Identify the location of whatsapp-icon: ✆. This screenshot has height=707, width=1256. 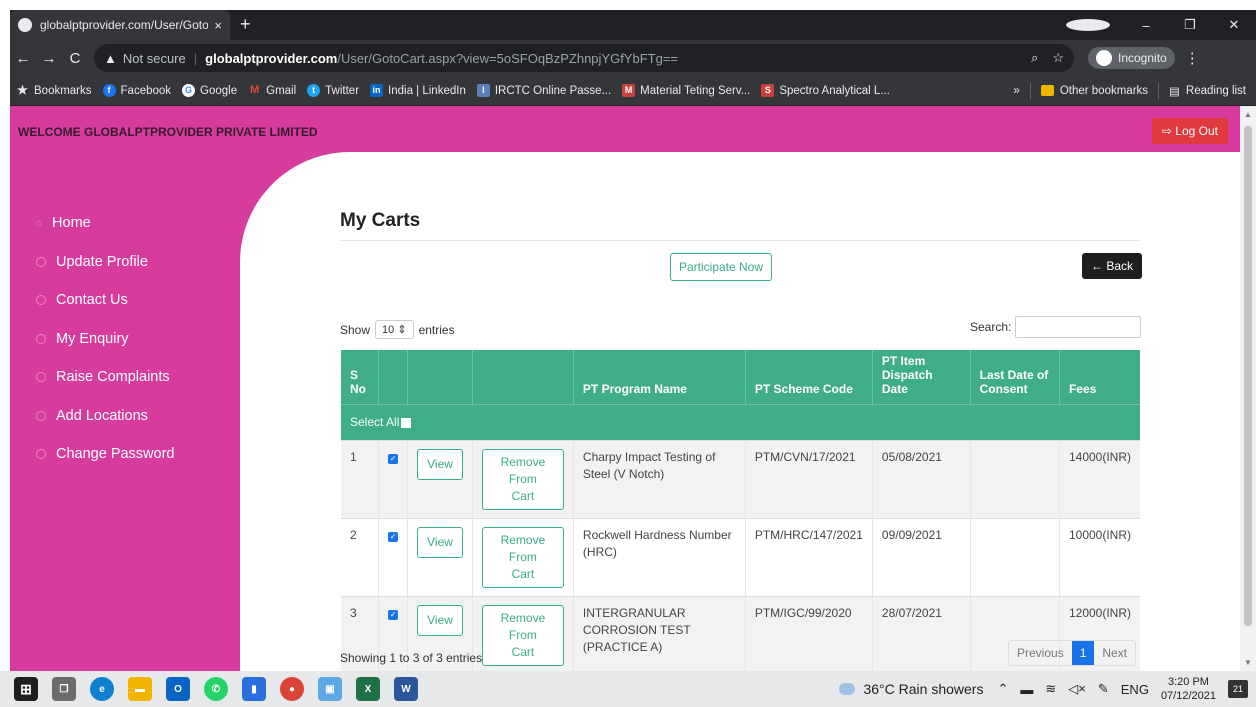
(216, 689).